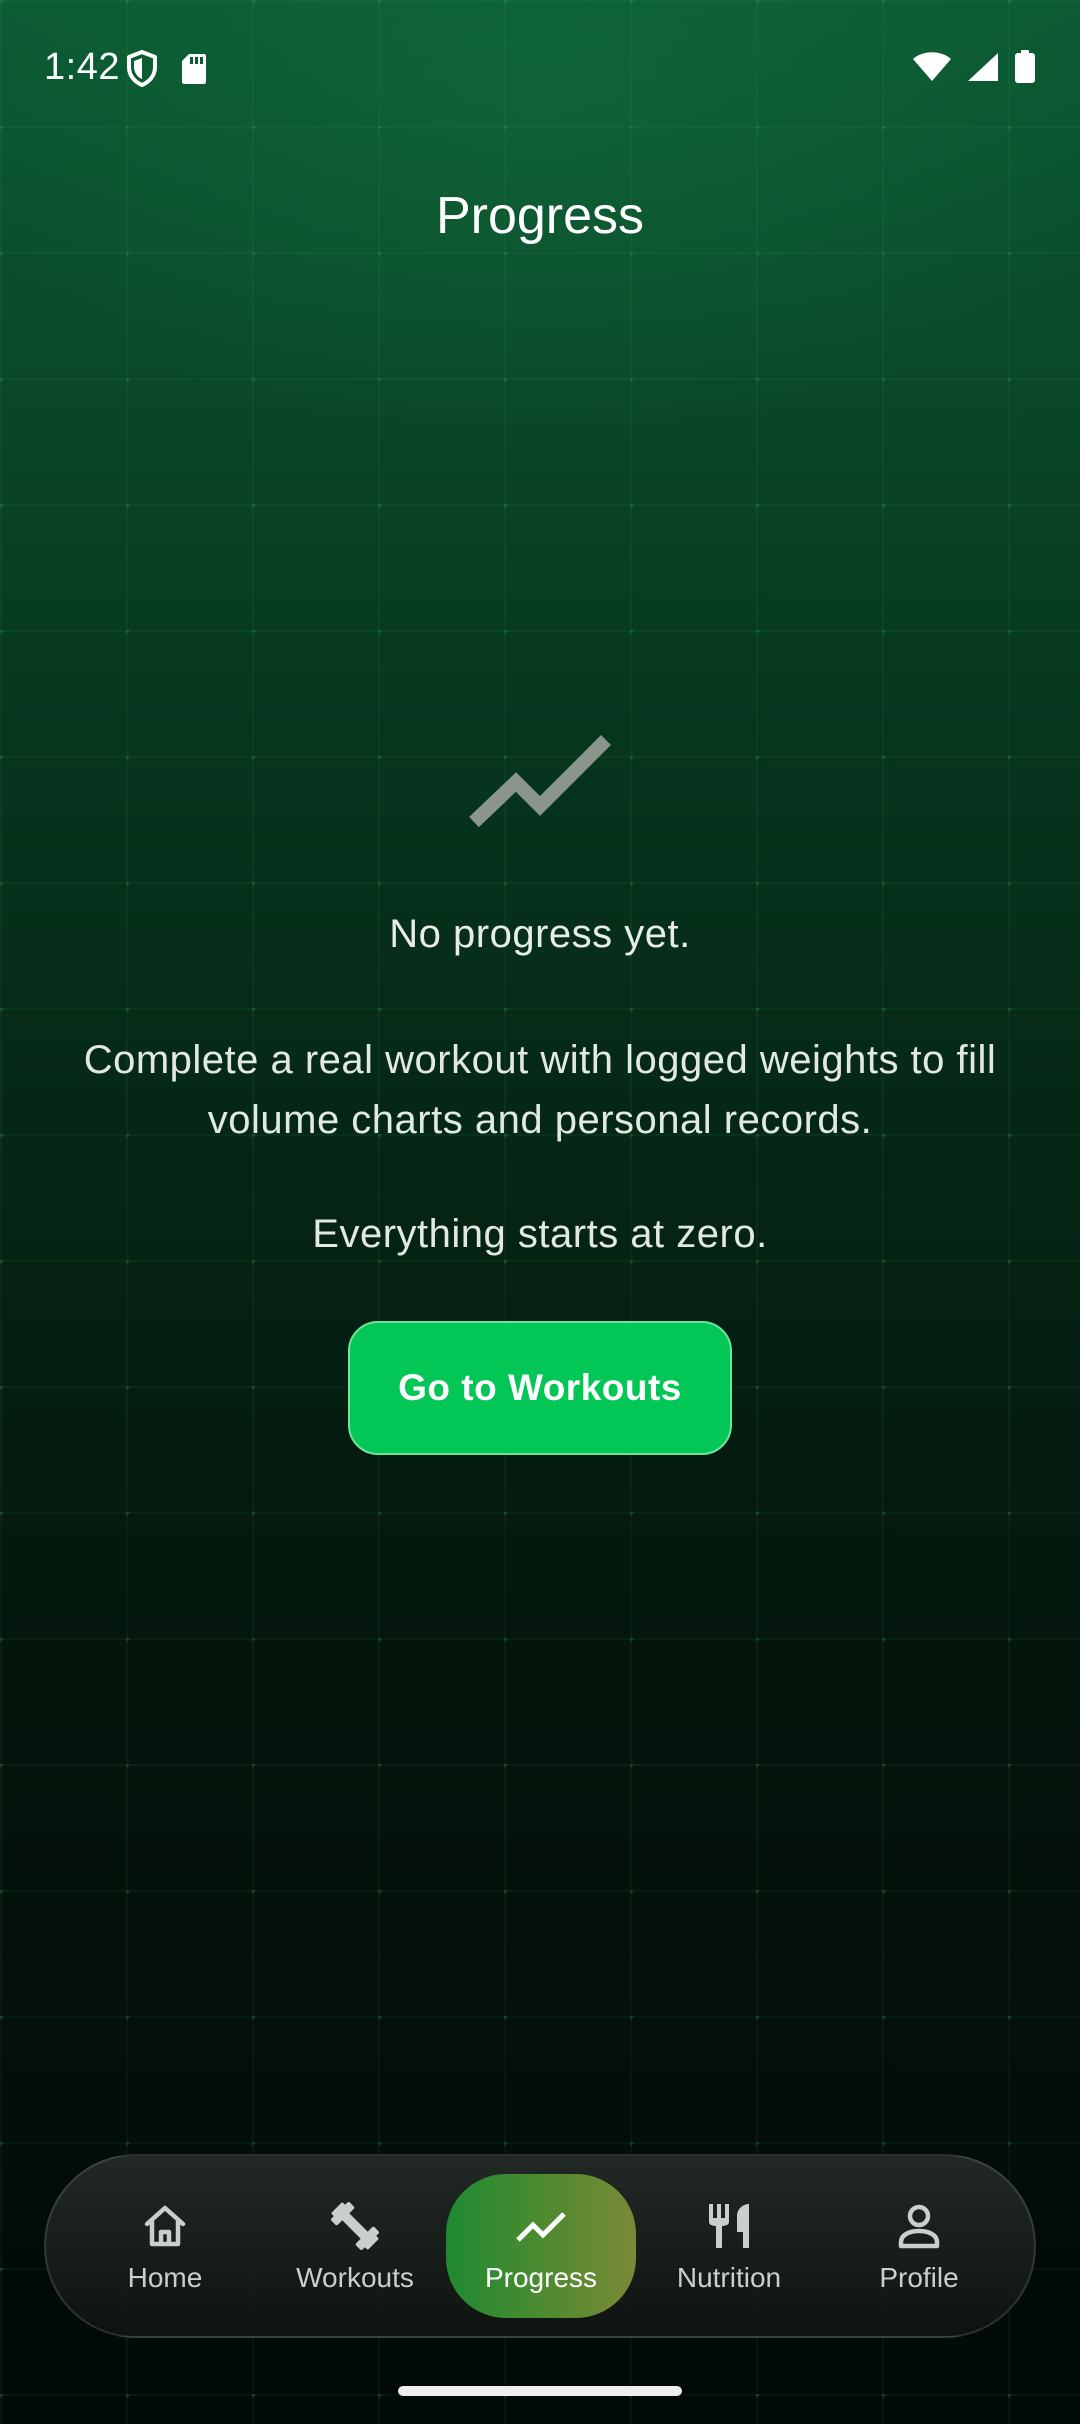 The width and height of the screenshot is (1080, 2424). I want to click on nav-item-profile: Profile, so click(919, 2246).